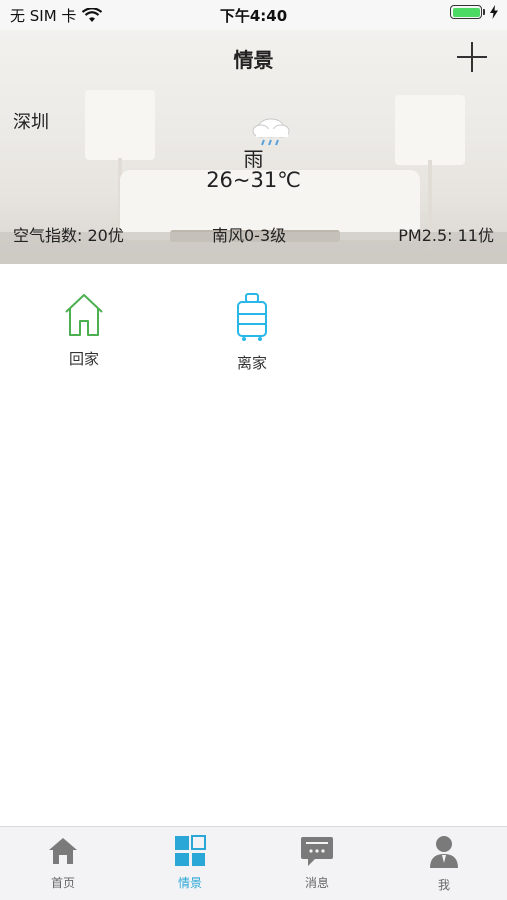 This screenshot has height=900, width=507. Describe the element at coordinates (252, 317) in the screenshot. I see `suitcase-icon` at that location.